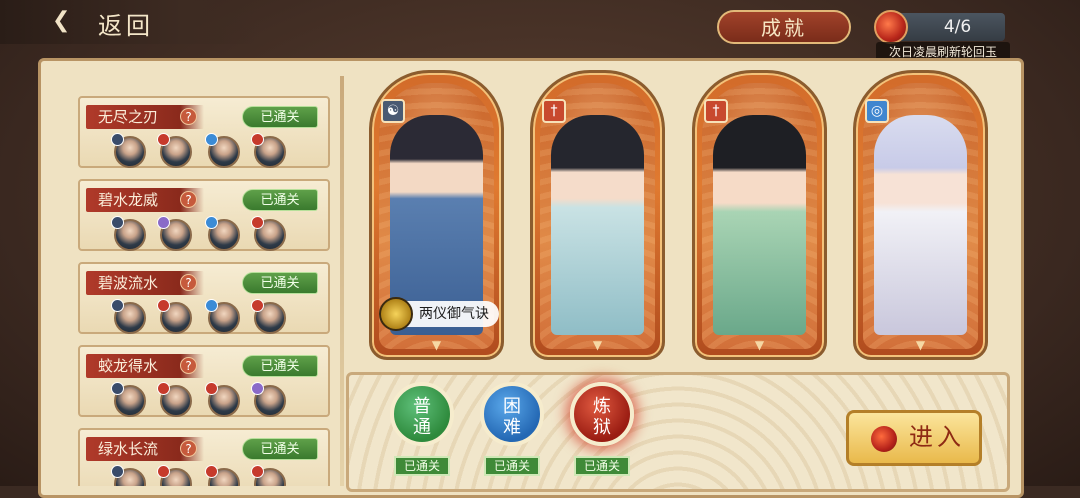 This screenshot has height=498, width=1080. Describe the element at coordinates (512, 406) in the screenshot. I see `difficulty-label-top: 困` at that location.